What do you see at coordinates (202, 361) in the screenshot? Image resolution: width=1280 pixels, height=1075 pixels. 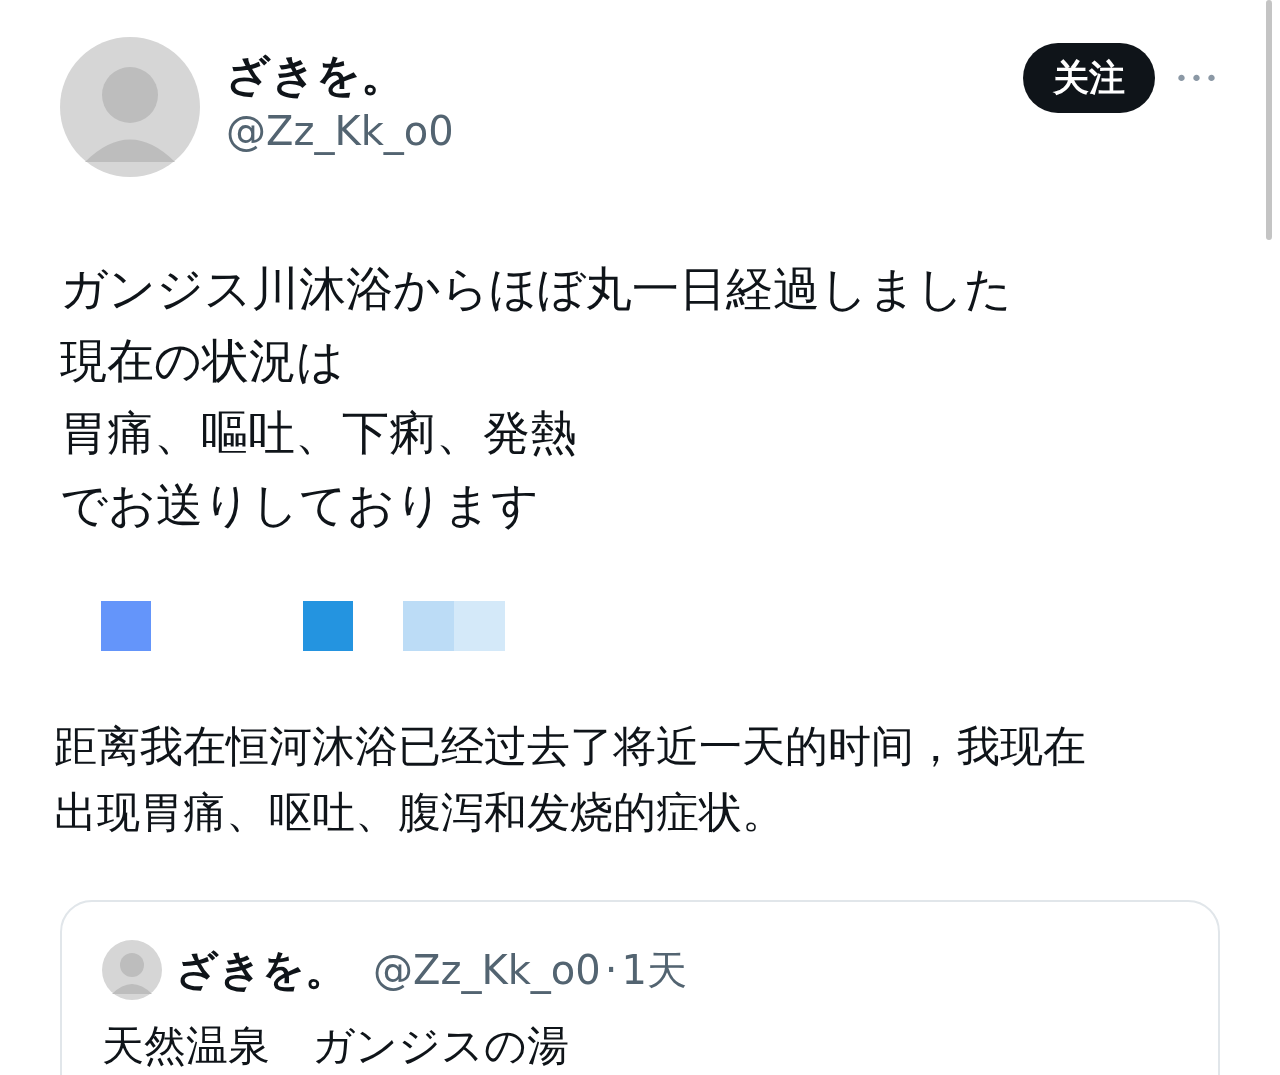 I see `tweet-text: 現在の状況は` at bounding box center [202, 361].